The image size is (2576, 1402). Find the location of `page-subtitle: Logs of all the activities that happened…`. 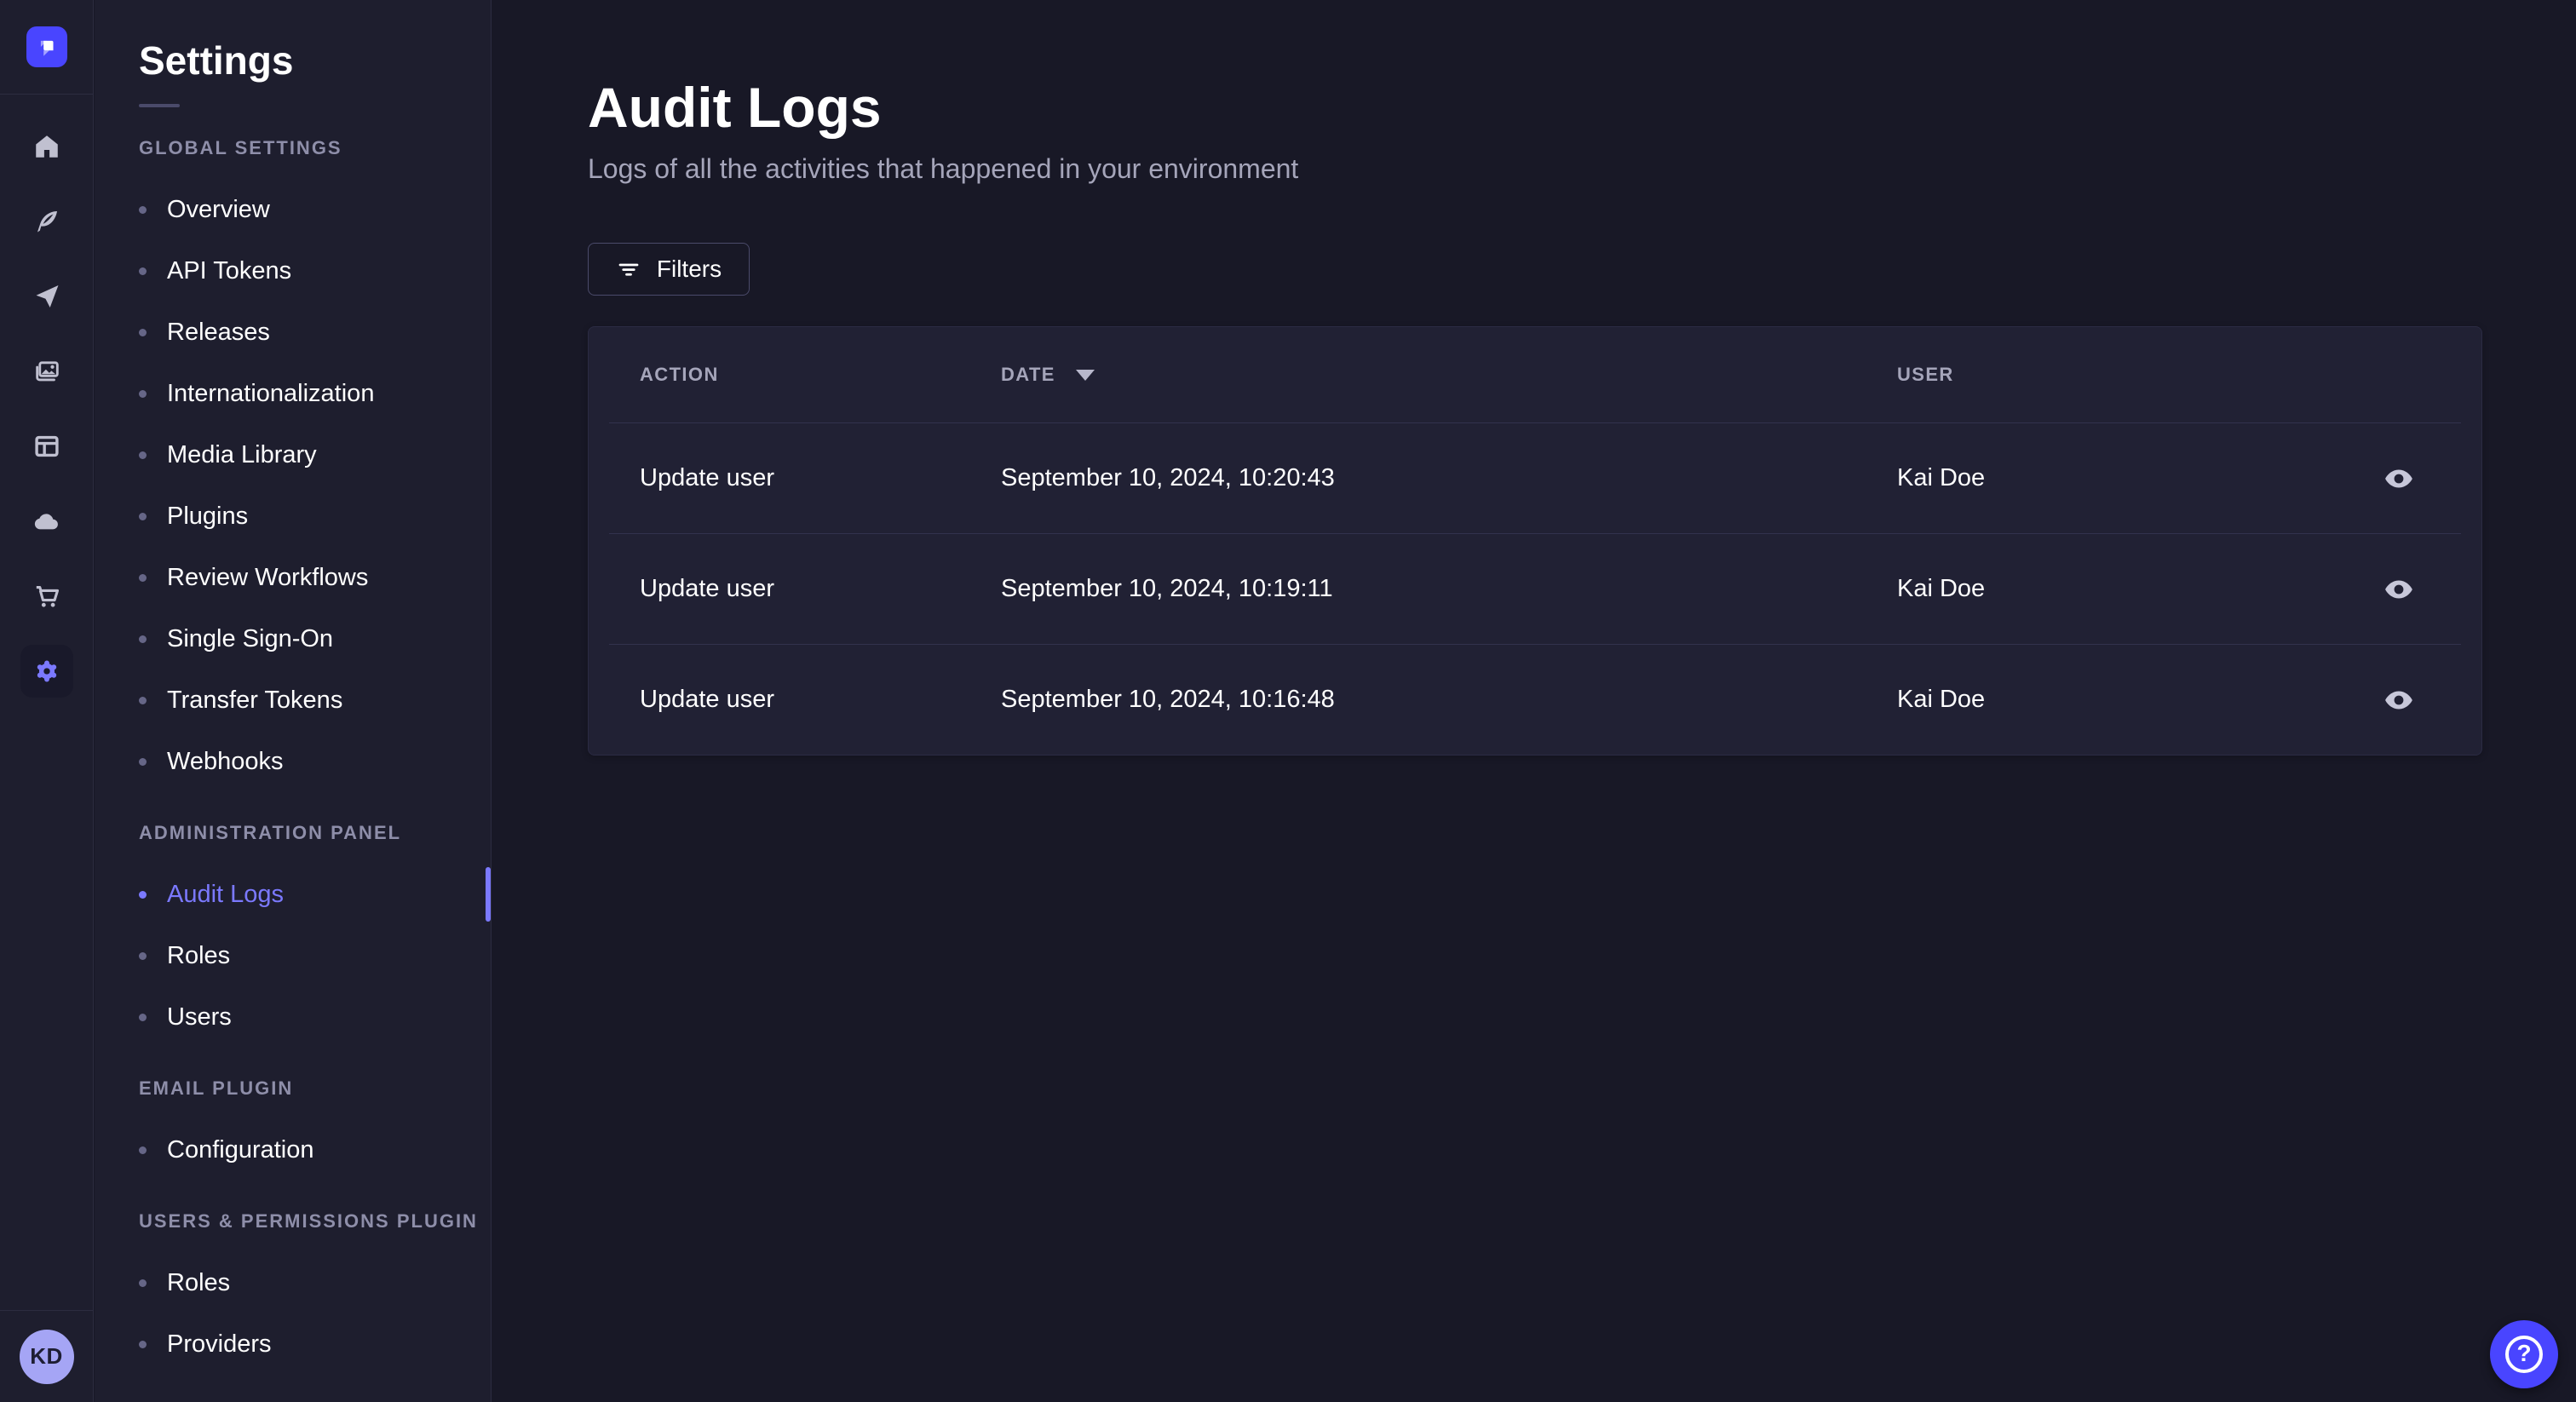

page-subtitle: Logs of all the activities that happened… is located at coordinates (944, 168).